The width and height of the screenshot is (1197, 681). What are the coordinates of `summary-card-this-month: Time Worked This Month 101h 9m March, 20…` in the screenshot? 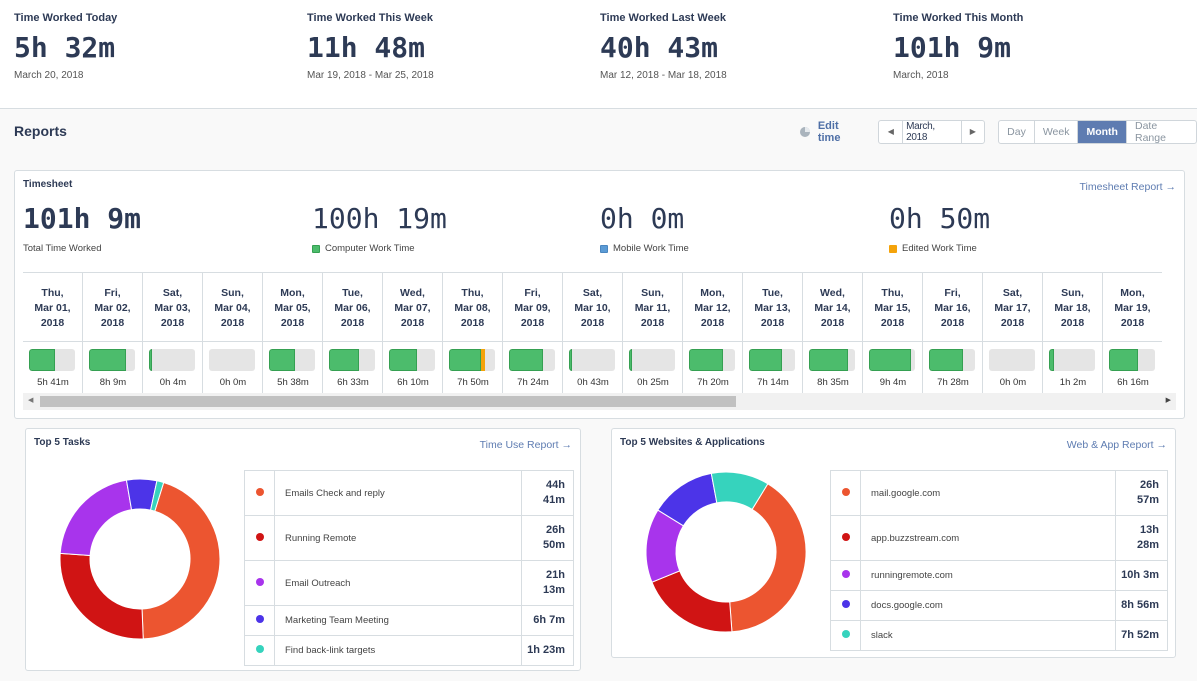 It's located at (958, 46).